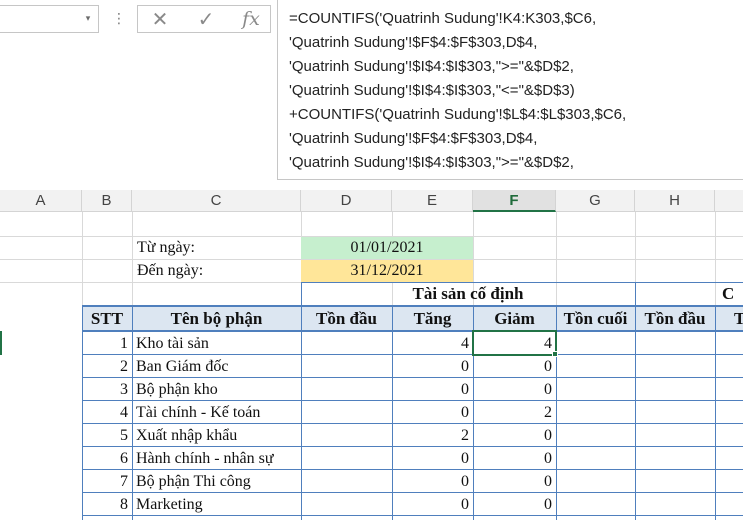 This screenshot has width=743, height=520. Describe the element at coordinates (432, 90) in the screenshot. I see `formula-line: 'Quatrinh Sudung'!$I$4:$I$303,"<="&$D$3)` at that location.